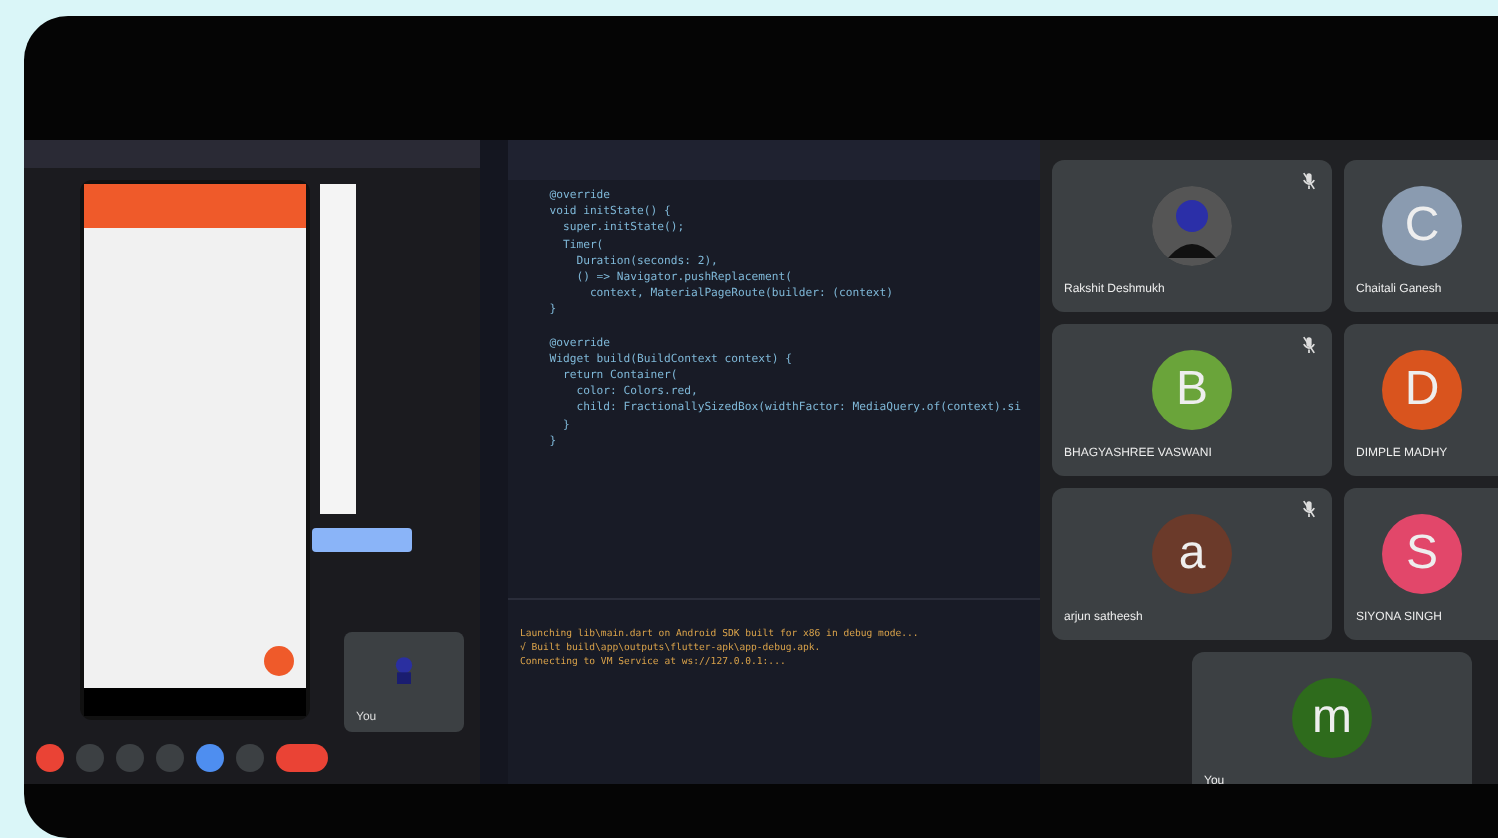 This screenshot has width=1498, height=838. What do you see at coordinates (90, 758) in the screenshot?
I see `captions-button` at bounding box center [90, 758].